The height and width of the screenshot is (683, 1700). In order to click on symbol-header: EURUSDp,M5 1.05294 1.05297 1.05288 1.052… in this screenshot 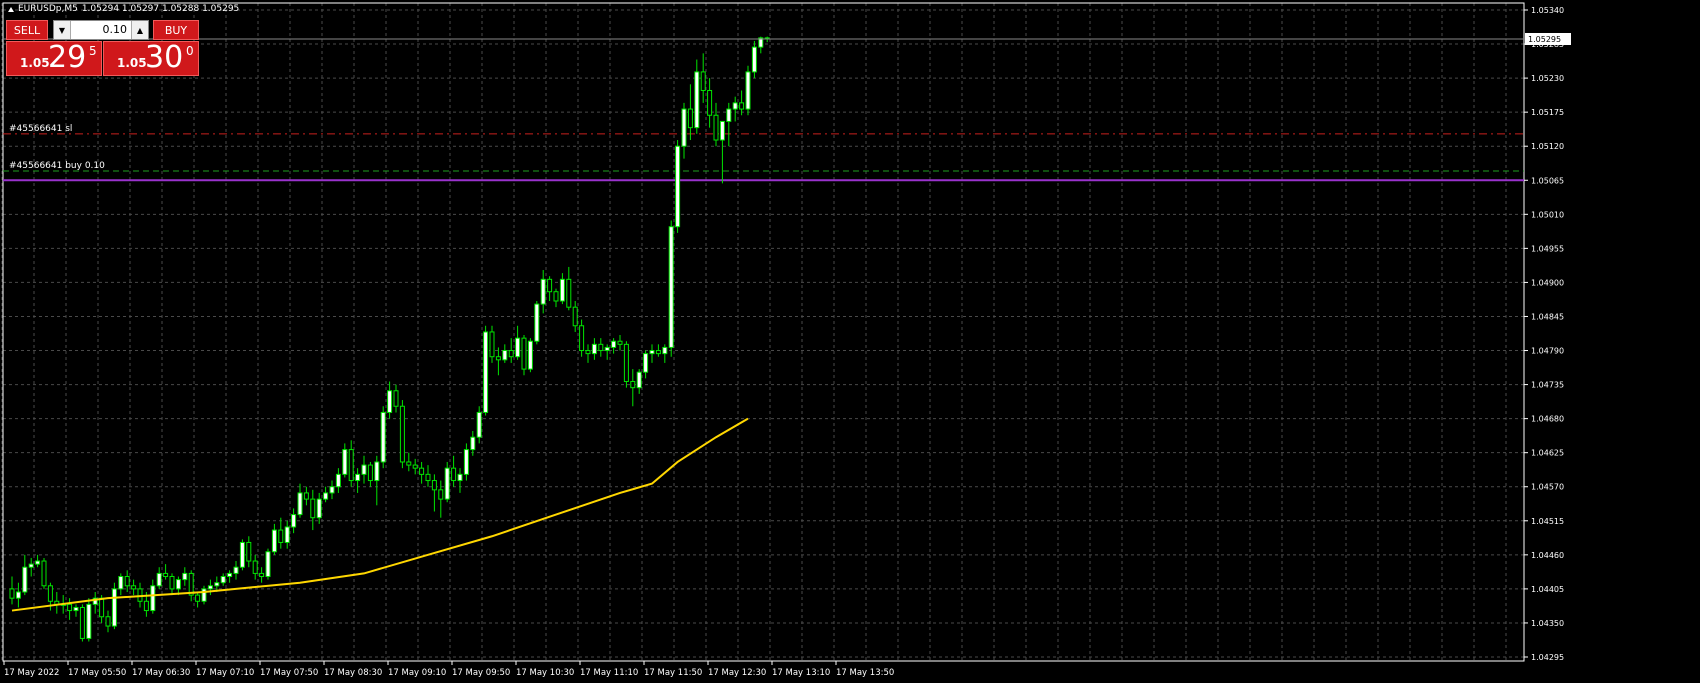, I will do `click(123, 9)`.